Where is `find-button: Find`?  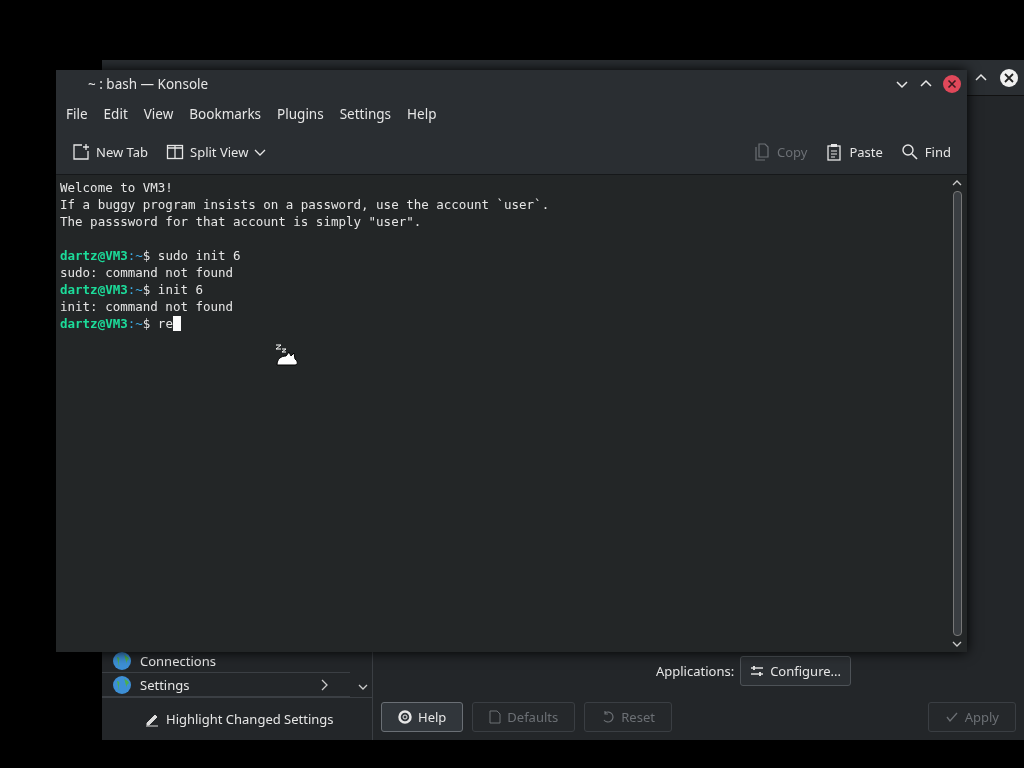
find-button: Find is located at coordinates (925, 152).